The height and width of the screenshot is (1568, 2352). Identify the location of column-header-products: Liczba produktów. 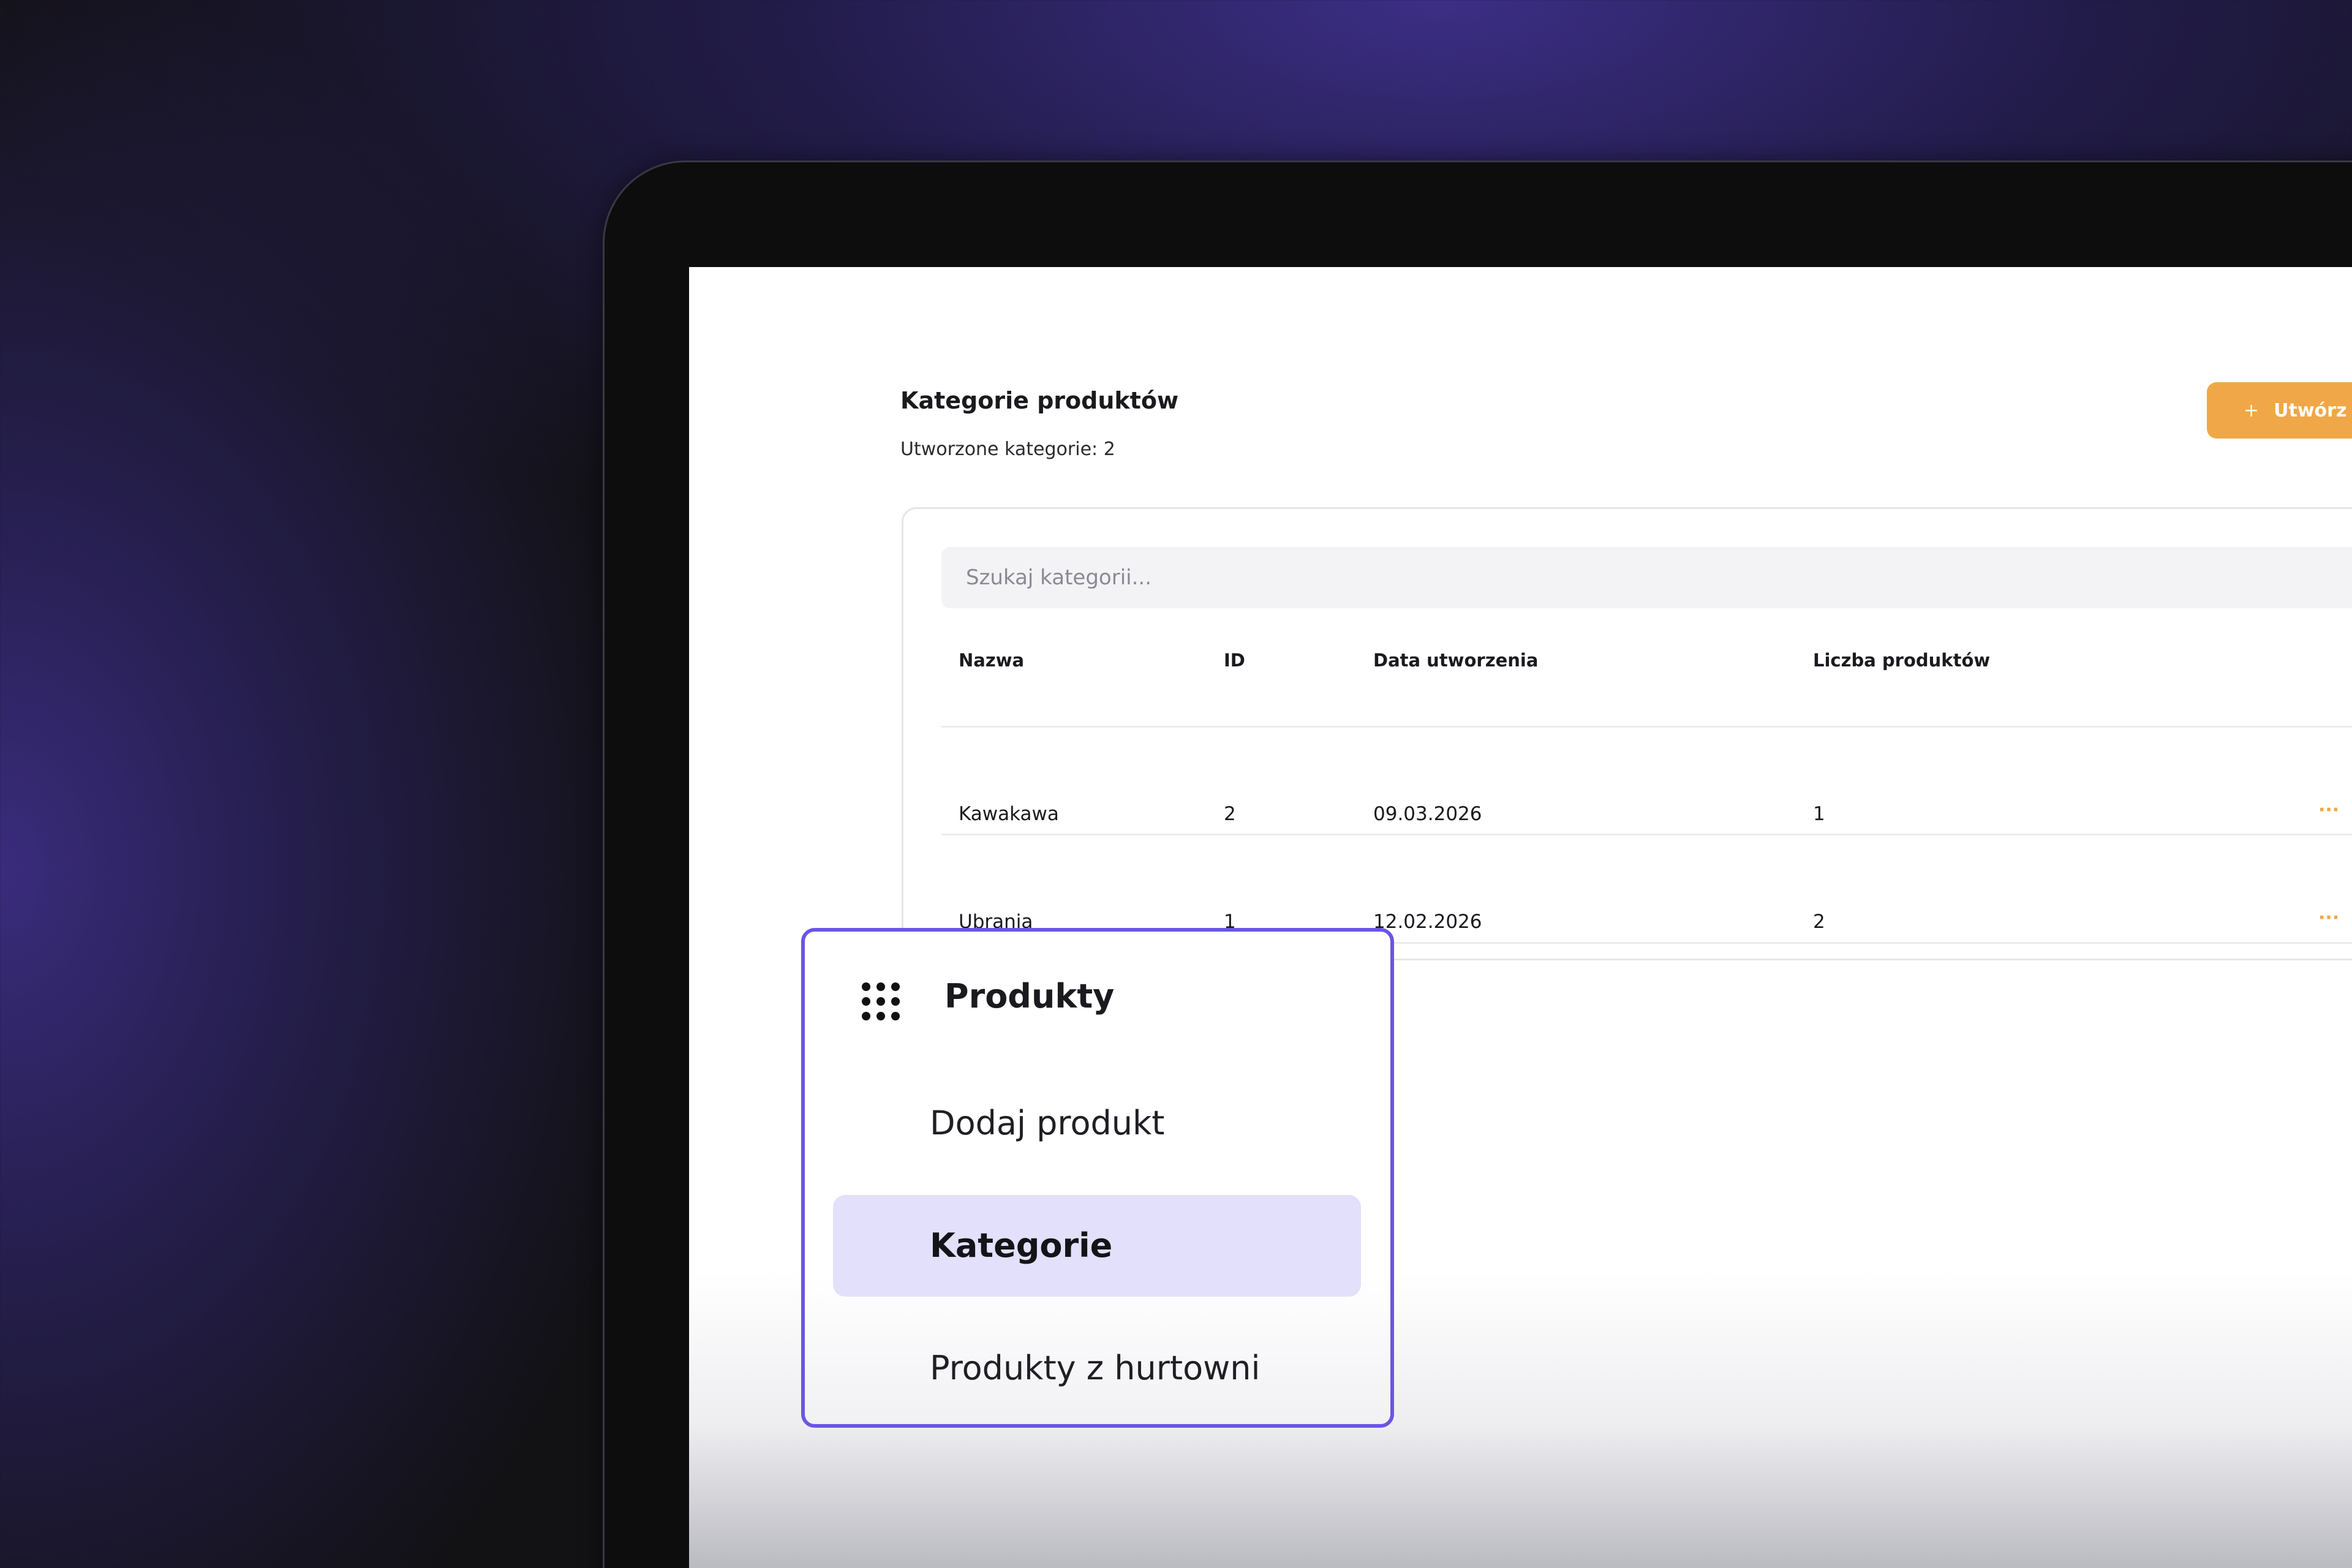
(1901, 660).